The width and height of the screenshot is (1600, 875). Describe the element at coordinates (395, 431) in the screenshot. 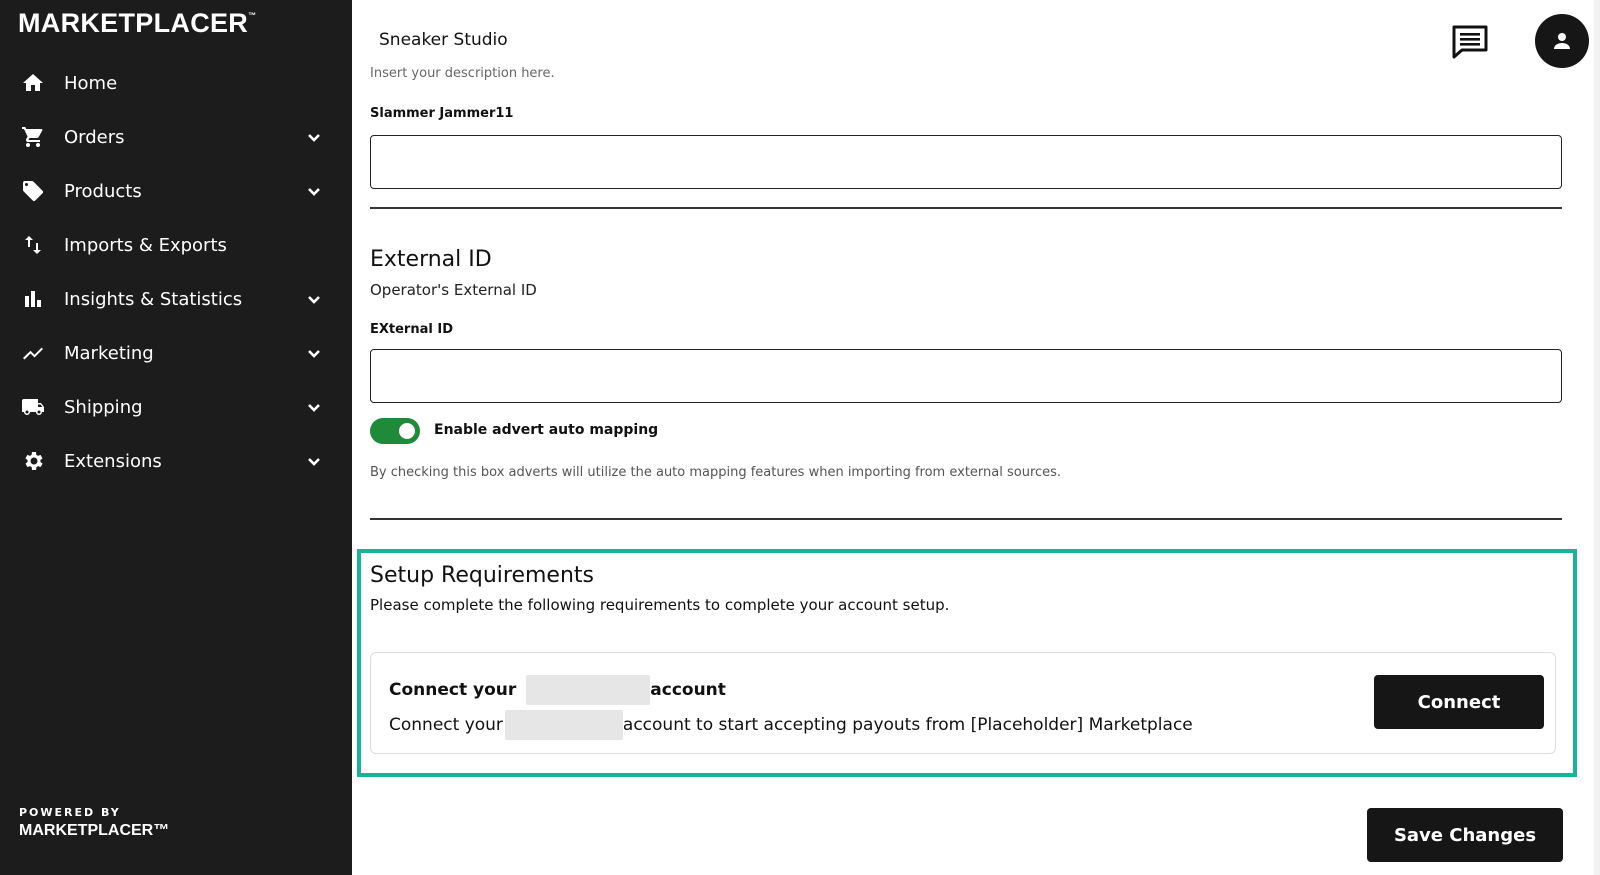

I see `advert-auto-mapping-toggle` at that location.